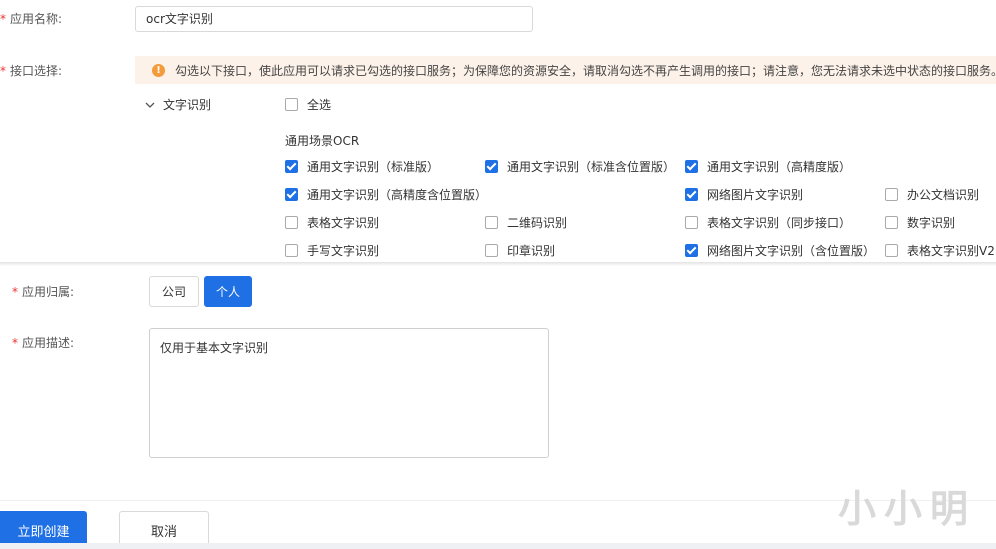  Describe the element at coordinates (31, 71) in the screenshot. I see `interface-label: * 接口选择:` at that location.